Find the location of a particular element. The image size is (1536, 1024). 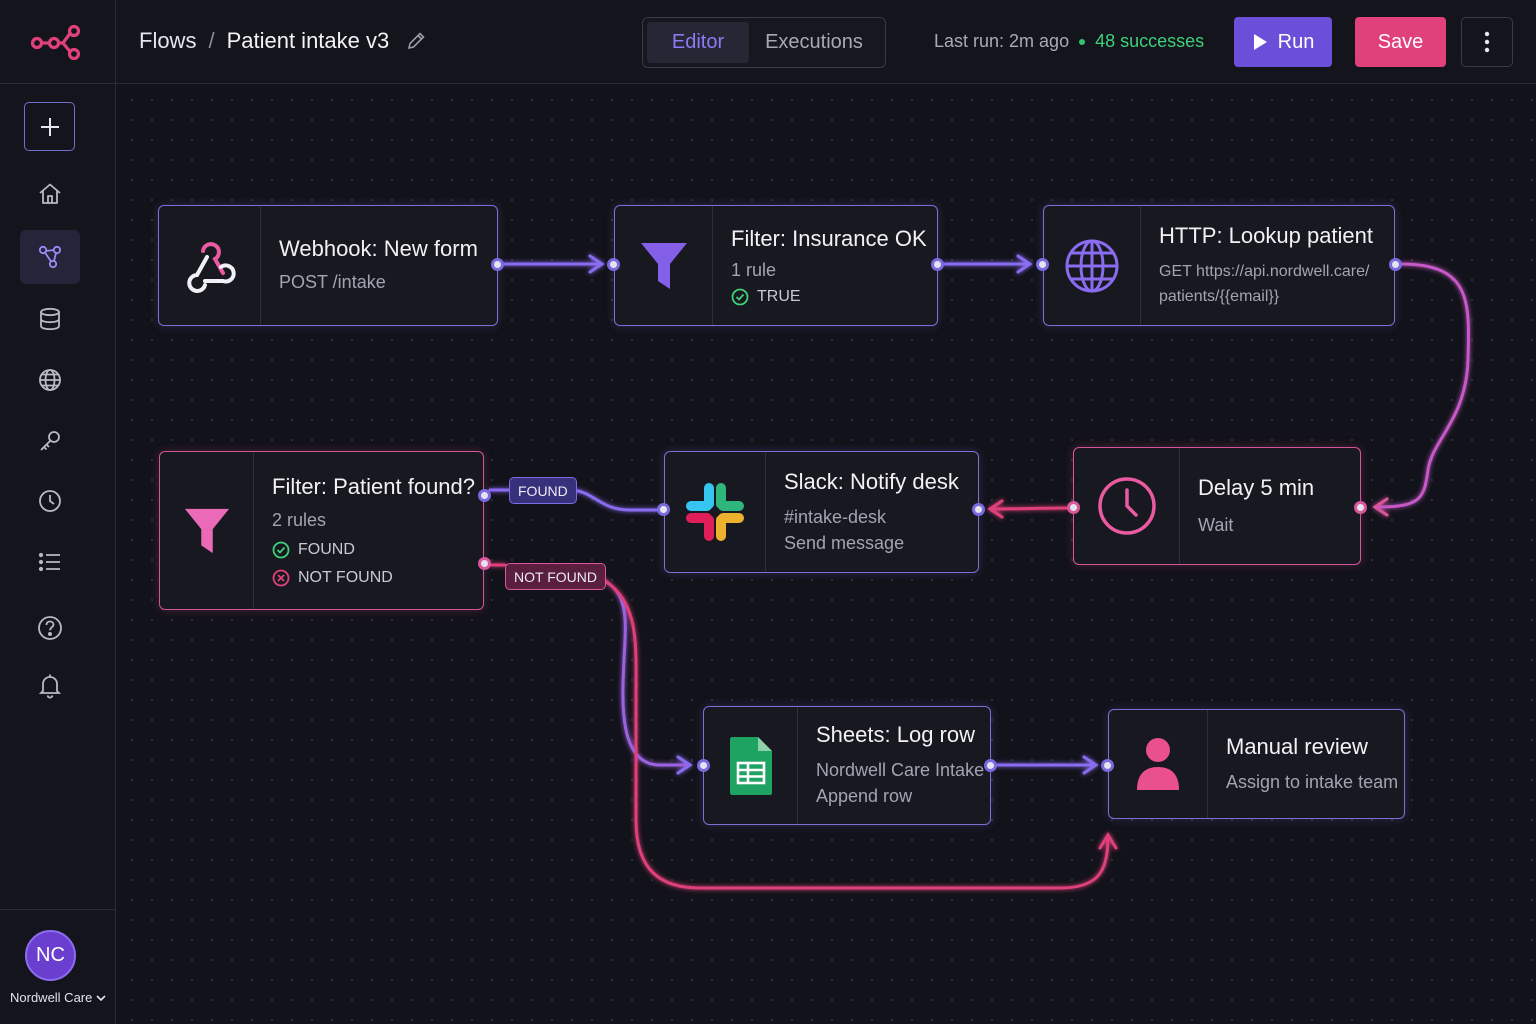

node-webhook: Webhook: New form POST /intake is located at coordinates (328, 265).